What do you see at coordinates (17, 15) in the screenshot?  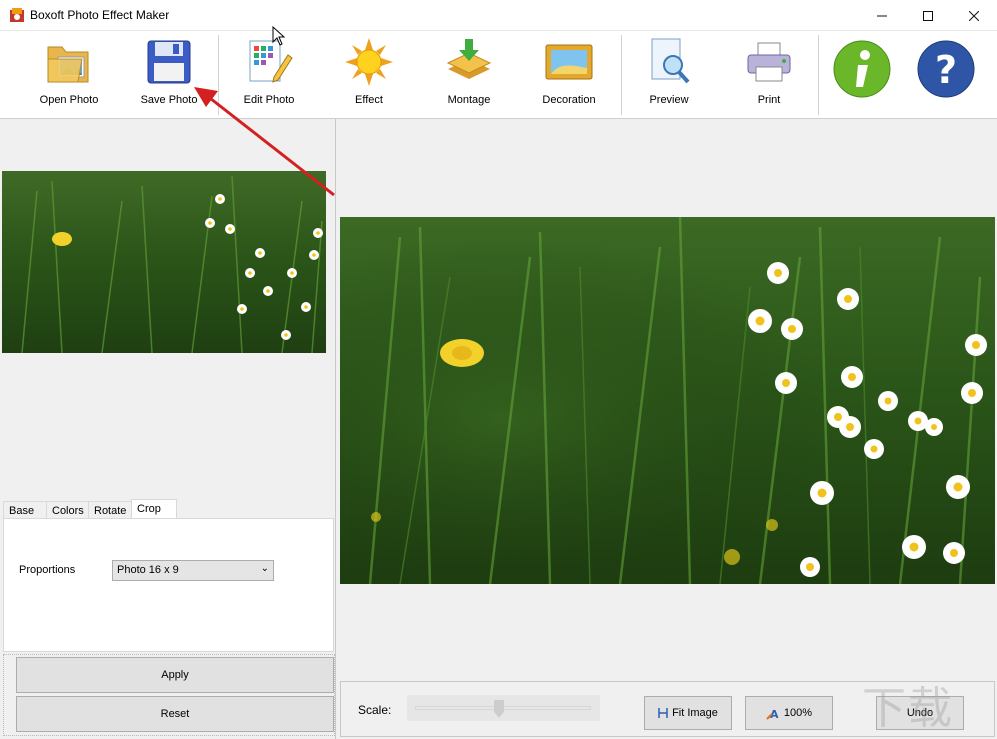 I see `app-logo-icon` at bounding box center [17, 15].